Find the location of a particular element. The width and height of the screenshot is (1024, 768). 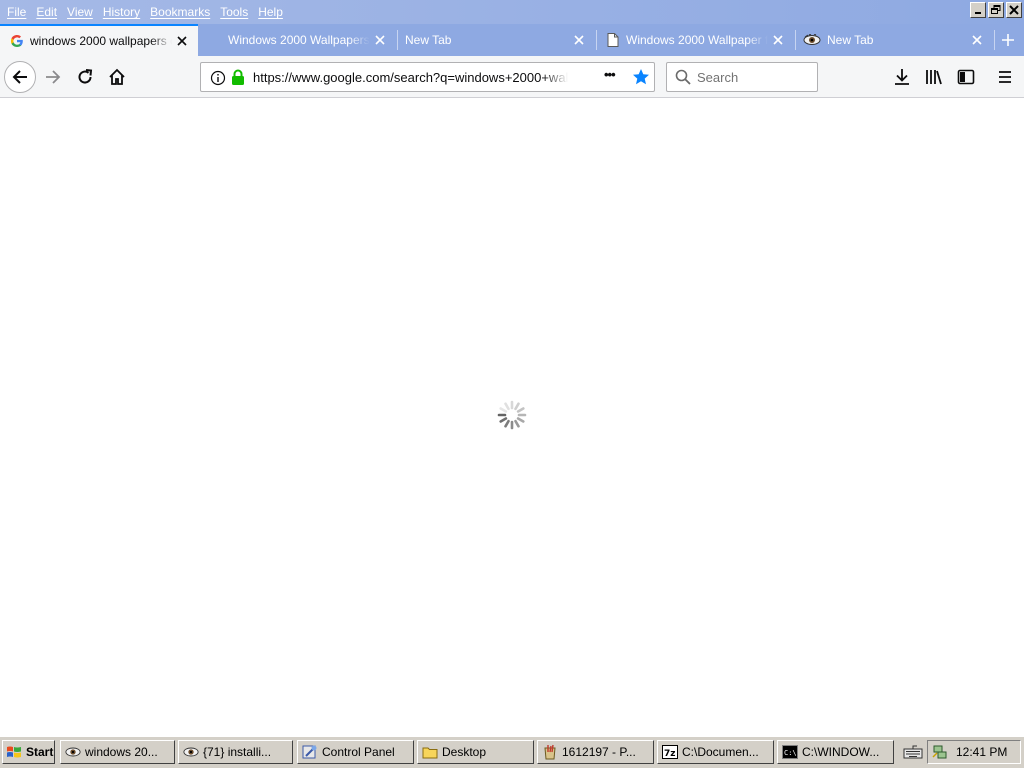

page-icon is located at coordinates (613, 40).